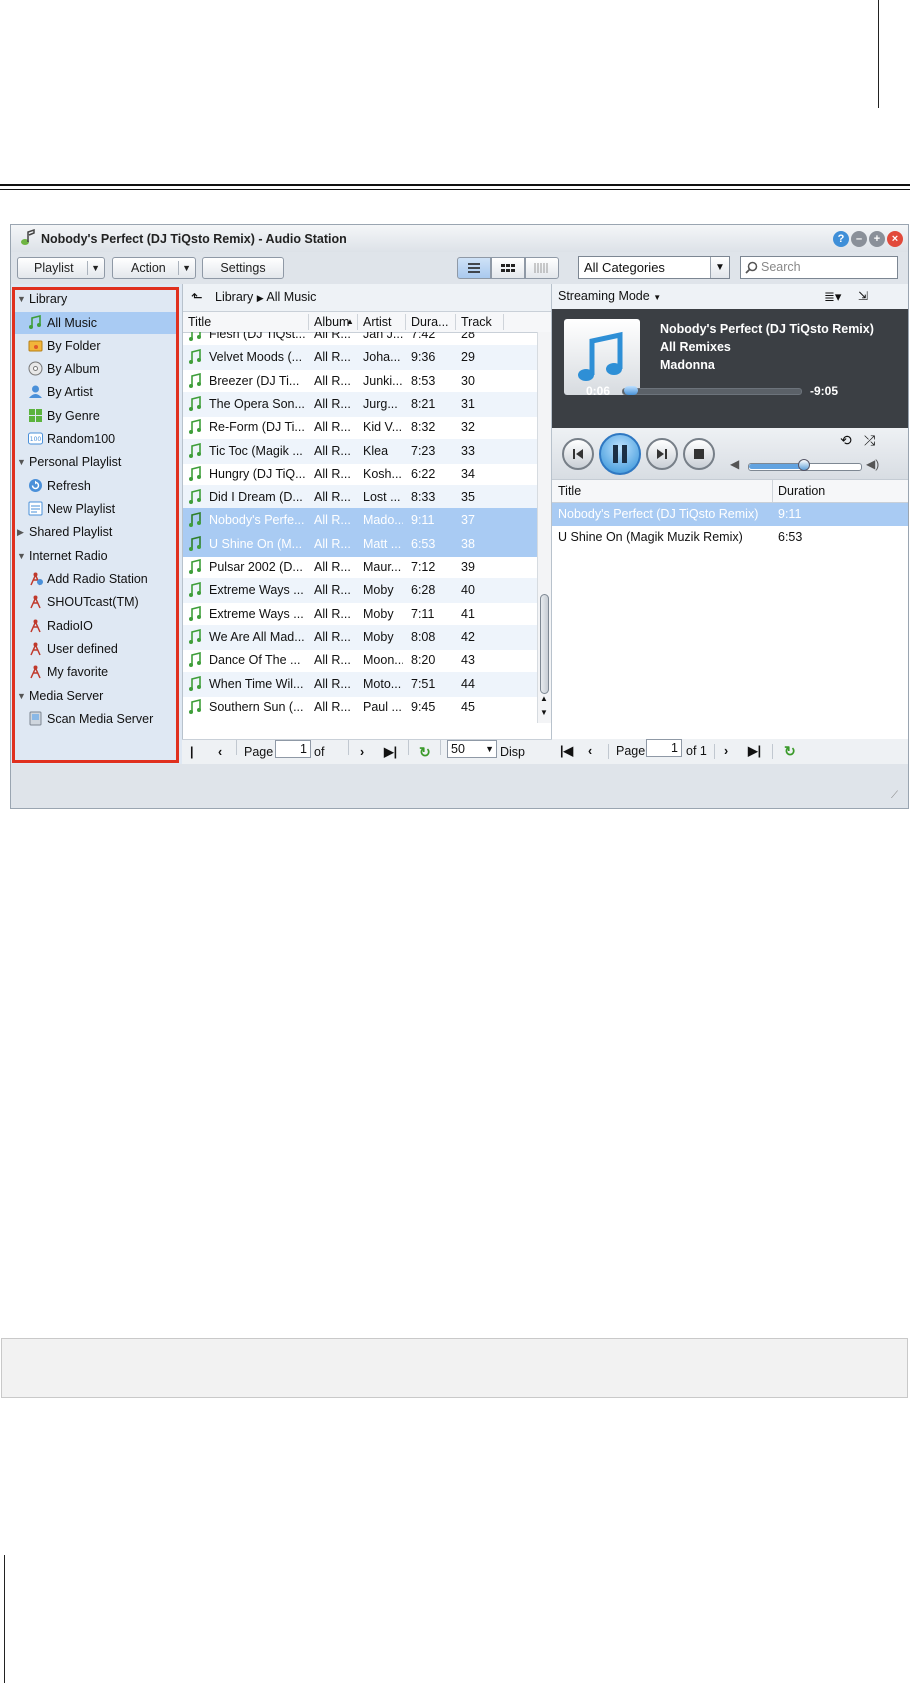 This screenshot has height=1683, width=910. I want to click on playlist-pager: |◀ ‹ Page 1 of 1 › ▶| ↻, so click(730, 751).